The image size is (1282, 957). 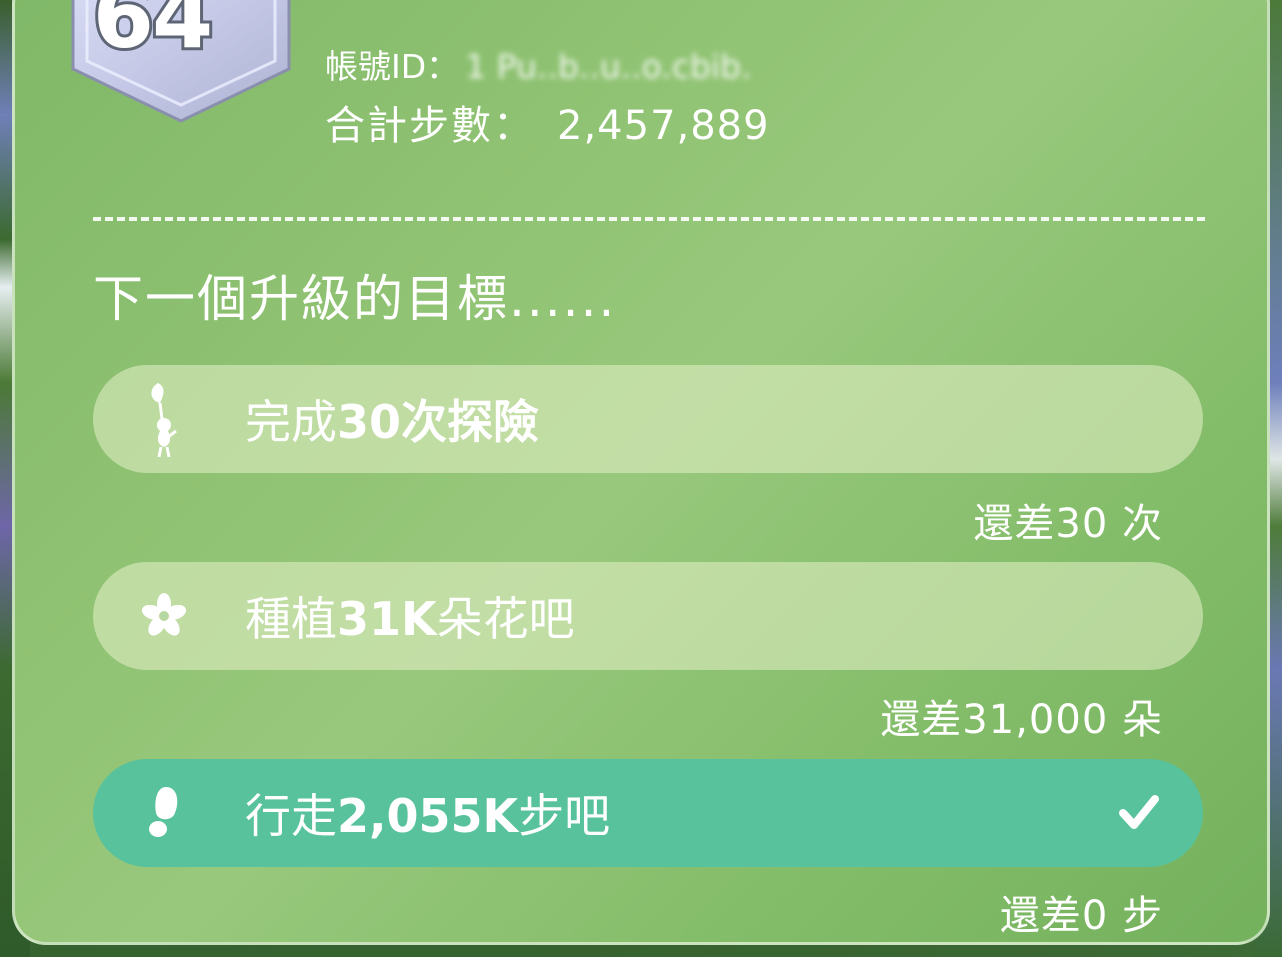 I want to click on goal-flowers: 種植31K朵花吧, so click(x=648, y=616).